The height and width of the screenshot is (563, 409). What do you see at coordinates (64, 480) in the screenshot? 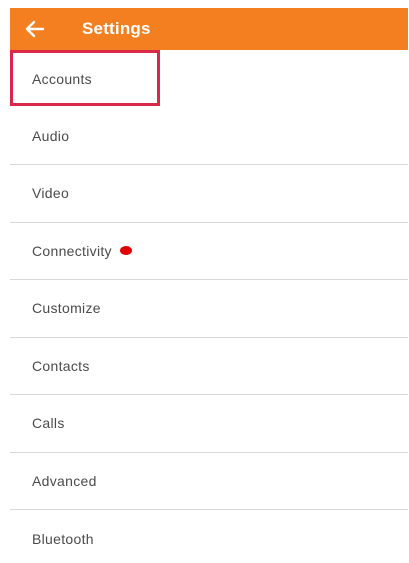
I see `settings-item-label: Advanced` at bounding box center [64, 480].